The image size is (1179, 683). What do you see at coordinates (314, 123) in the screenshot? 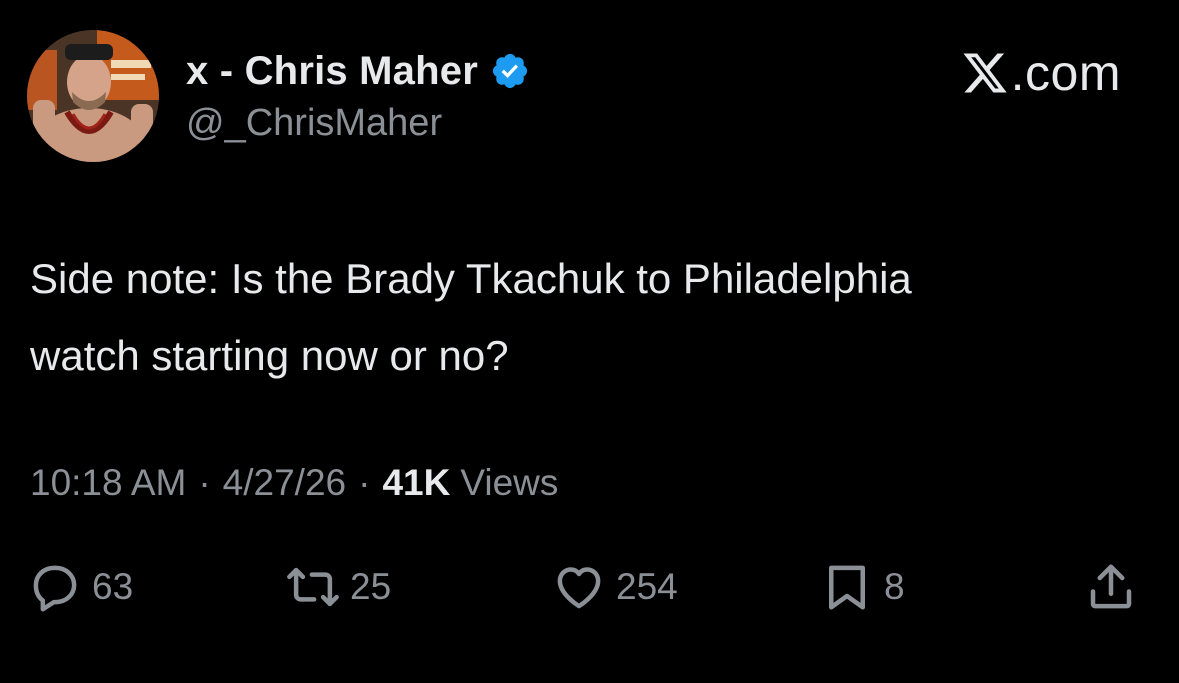
I see `author-handle: @_ChrisMaher` at bounding box center [314, 123].